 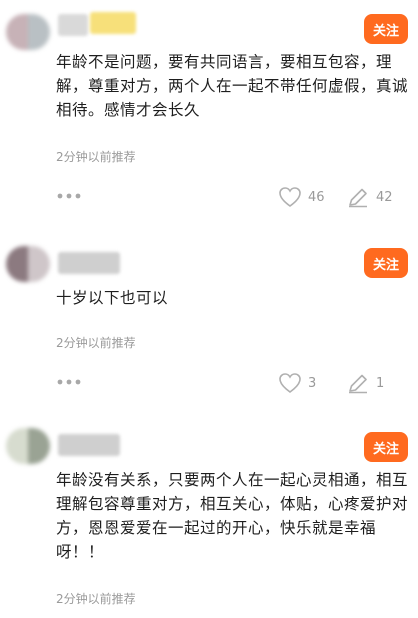 I want to click on like-button: 3, so click(x=308, y=383).